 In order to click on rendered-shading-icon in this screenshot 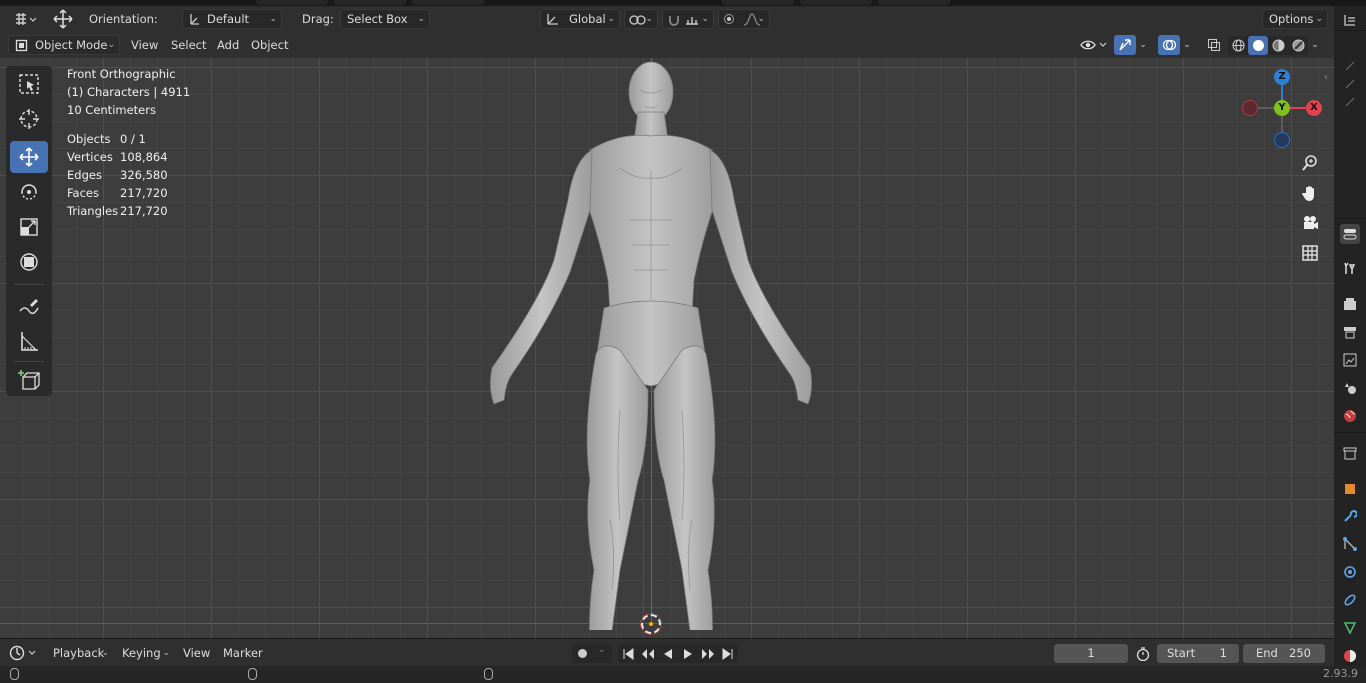, I will do `click(1298, 45)`.